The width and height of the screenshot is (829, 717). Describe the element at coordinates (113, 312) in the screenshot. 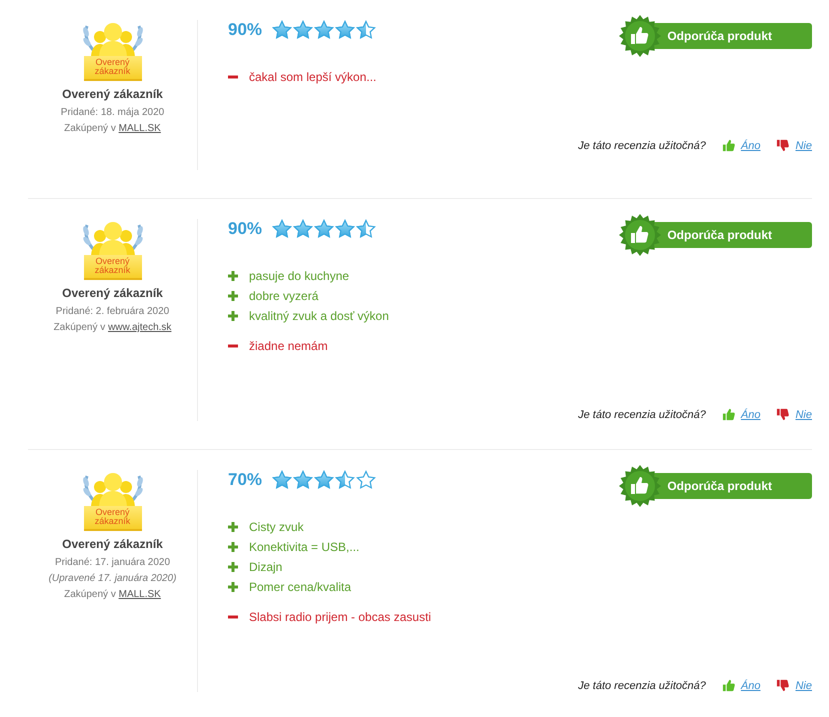

I see `date-added: Pridané: 2. februára 2020` at that location.